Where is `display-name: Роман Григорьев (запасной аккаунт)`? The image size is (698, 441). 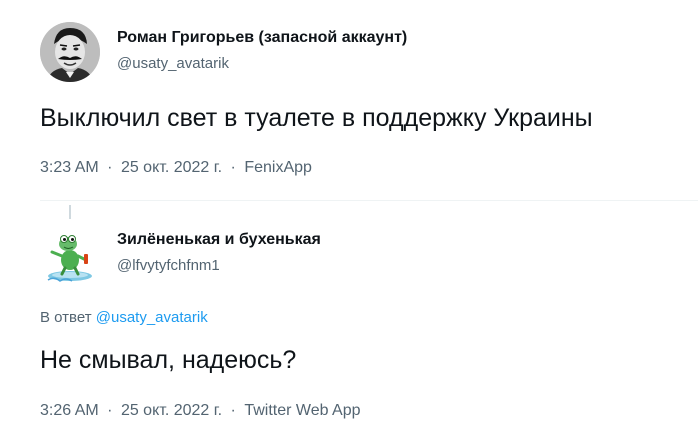 display-name: Роман Григорьев (запасной аккаунт) is located at coordinates (262, 38).